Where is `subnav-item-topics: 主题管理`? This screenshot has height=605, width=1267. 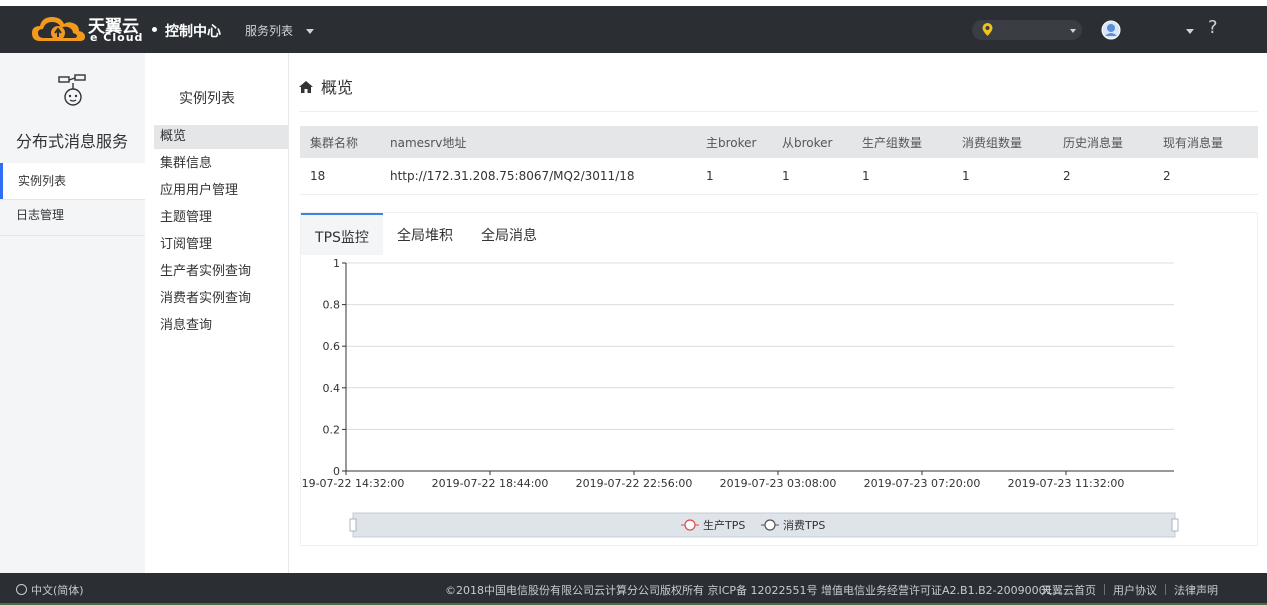
subnav-item-topics: 主题管理 is located at coordinates (221, 218).